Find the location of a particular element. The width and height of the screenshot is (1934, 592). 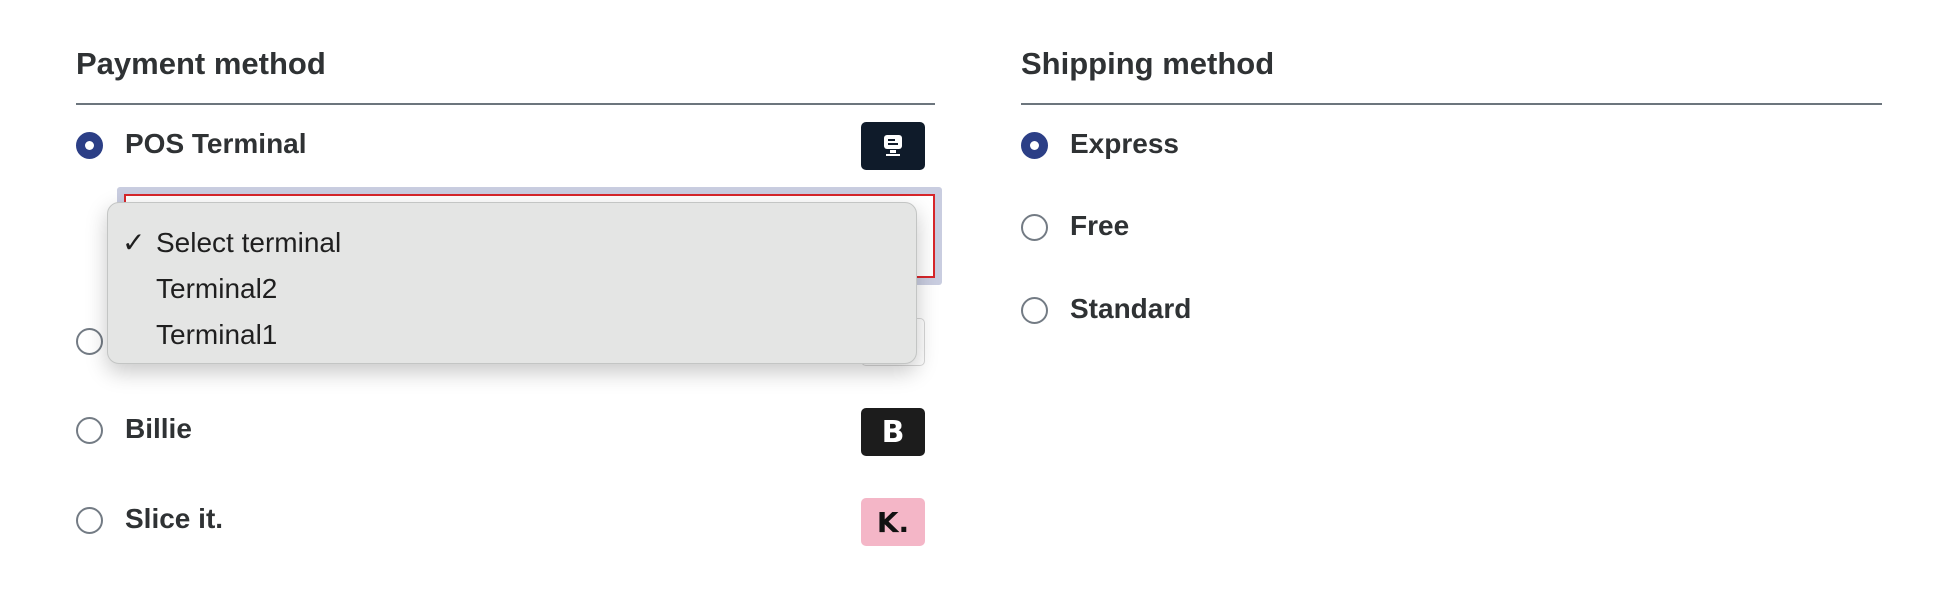

billie-radio is located at coordinates (89, 430).